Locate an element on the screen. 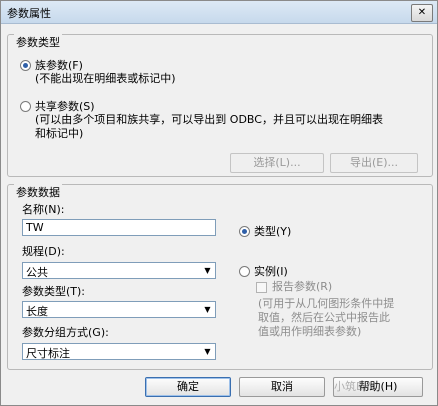 This screenshot has width=438, height=406. instance-radio: 实例(I) is located at coordinates (263, 271).